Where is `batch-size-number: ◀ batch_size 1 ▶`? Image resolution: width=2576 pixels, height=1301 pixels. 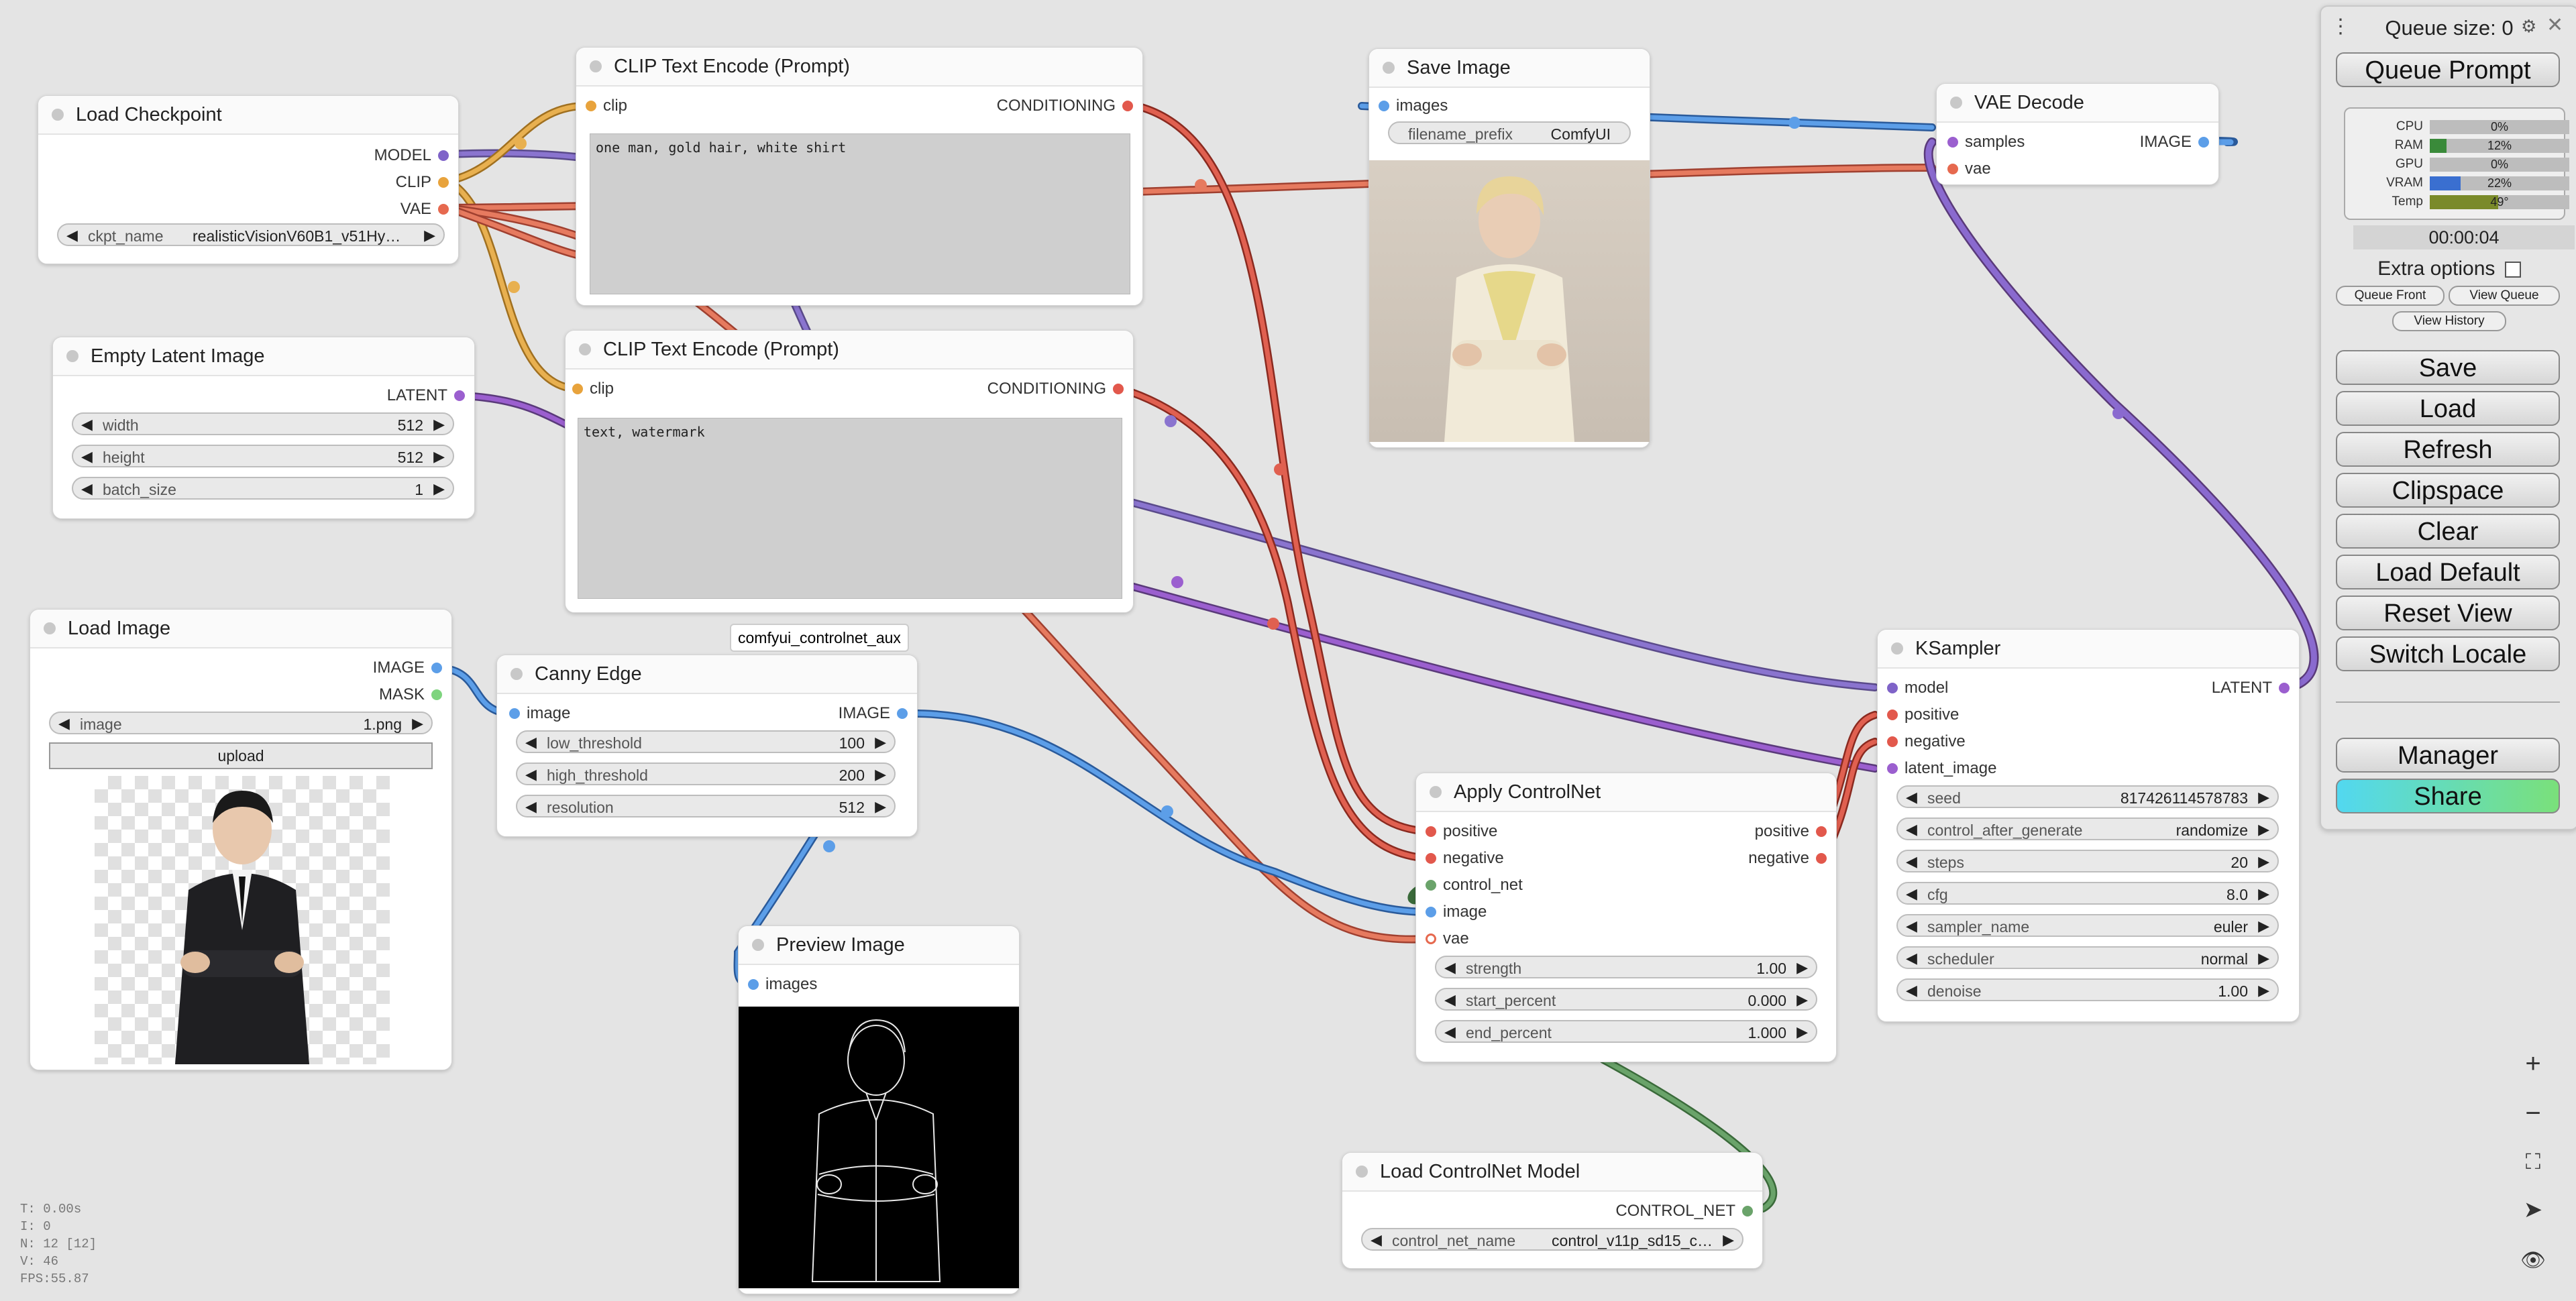
batch-size-number: ◀ batch_size 1 ▶ is located at coordinates (263, 488).